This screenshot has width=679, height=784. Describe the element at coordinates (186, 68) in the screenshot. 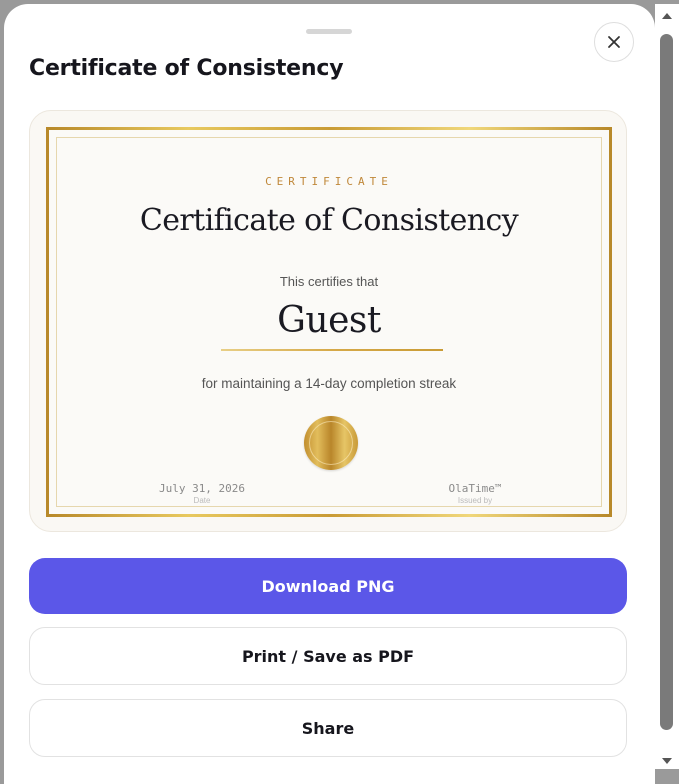

I see `page-title: Certificate of Consistency` at that location.